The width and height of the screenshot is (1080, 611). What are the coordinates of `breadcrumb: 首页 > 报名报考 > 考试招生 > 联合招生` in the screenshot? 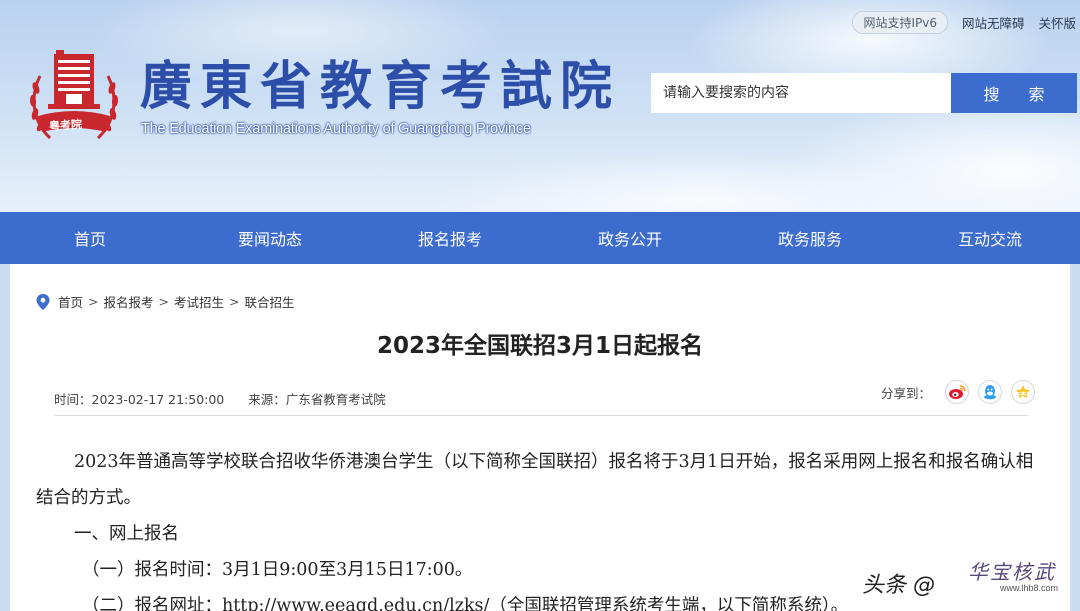 It's located at (165, 301).